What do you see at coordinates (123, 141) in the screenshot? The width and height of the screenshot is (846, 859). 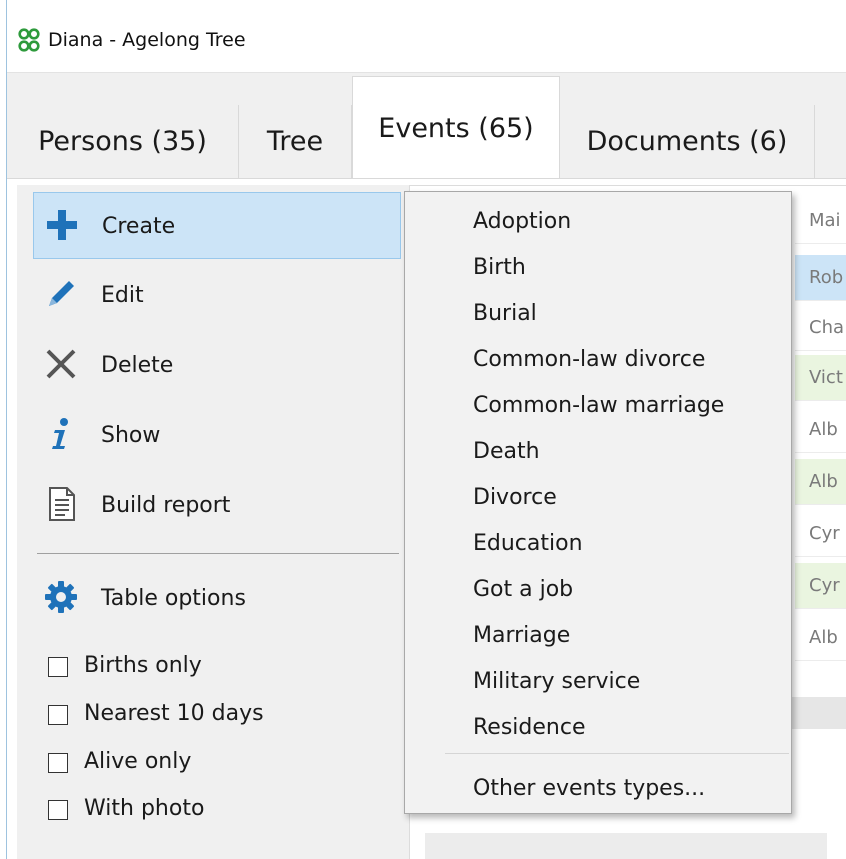 I see `tab-persons: Persons (35)` at bounding box center [123, 141].